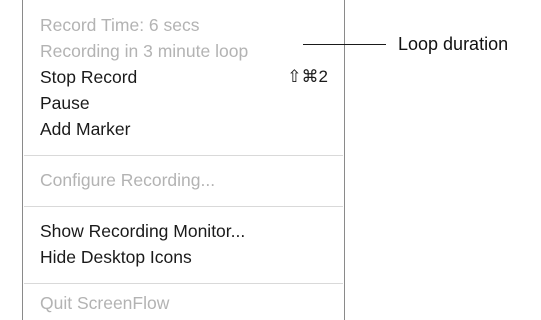  What do you see at coordinates (65, 103) in the screenshot?
I see `menu-item-label: Pause` at bounding box center [65, 103].